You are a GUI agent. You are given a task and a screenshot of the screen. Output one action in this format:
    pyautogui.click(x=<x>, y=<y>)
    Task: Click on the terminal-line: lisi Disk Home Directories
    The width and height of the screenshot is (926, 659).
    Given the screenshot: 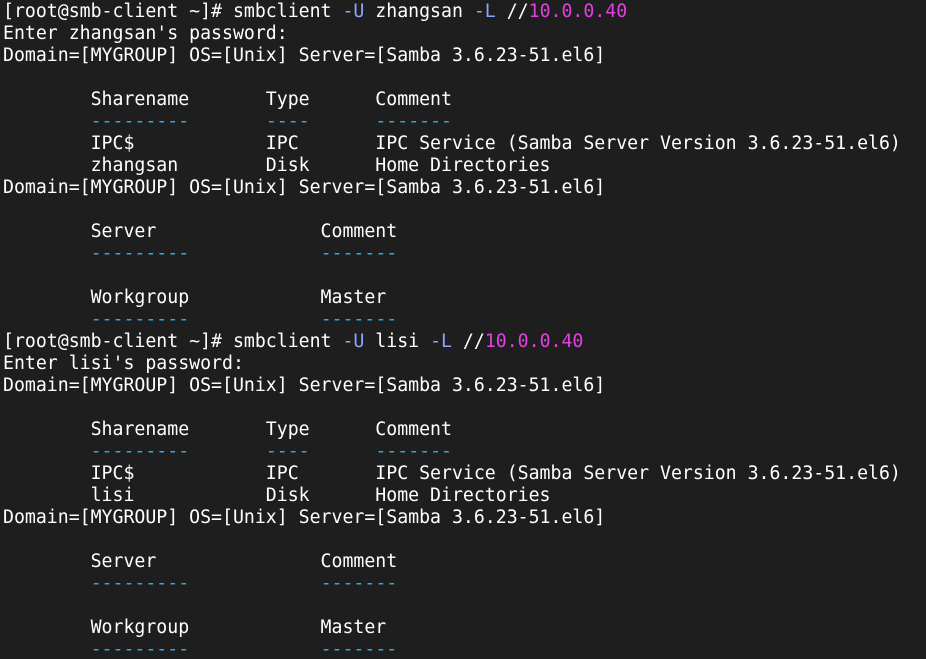 What is the action you would take?
    pyautogui.click(x=277, y=496)
    